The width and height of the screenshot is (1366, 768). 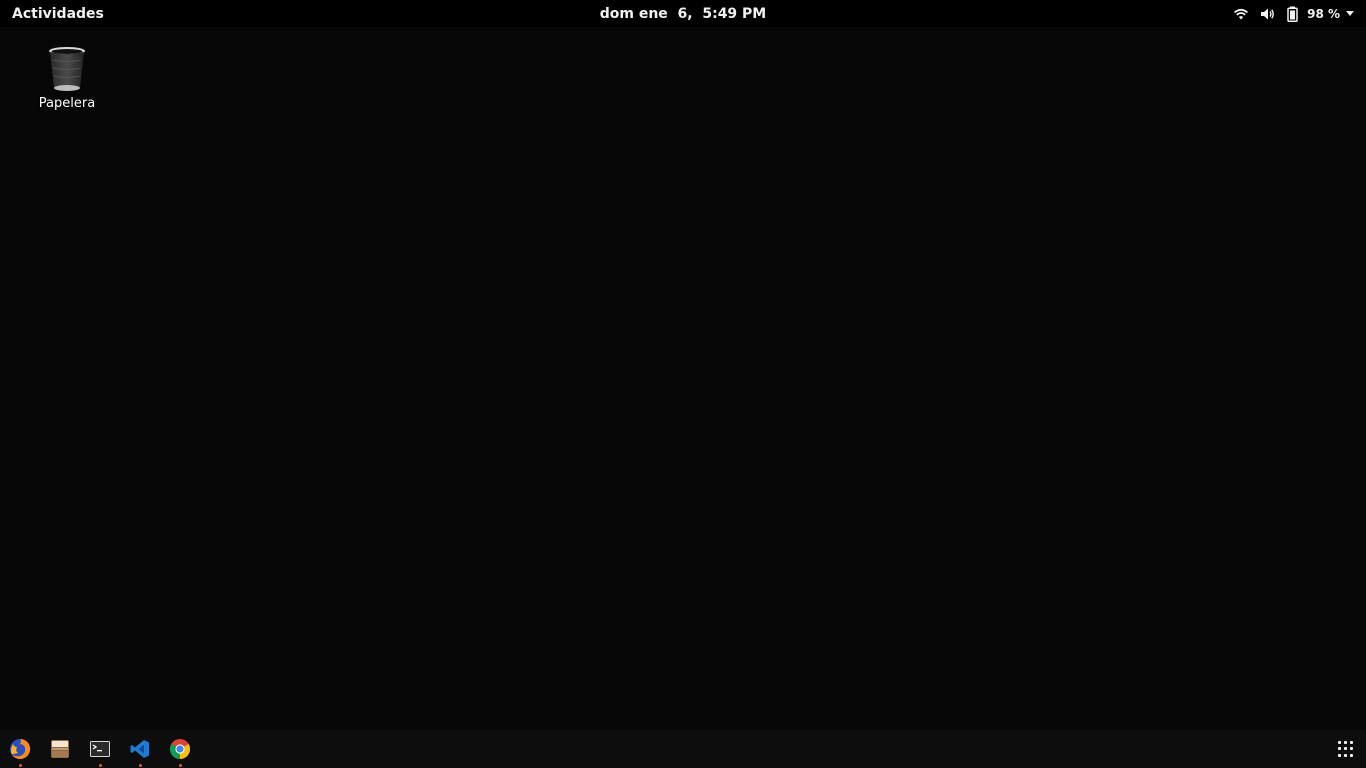 I want to click on system-status-menu: 98 %, so click(x=1293, y=13).